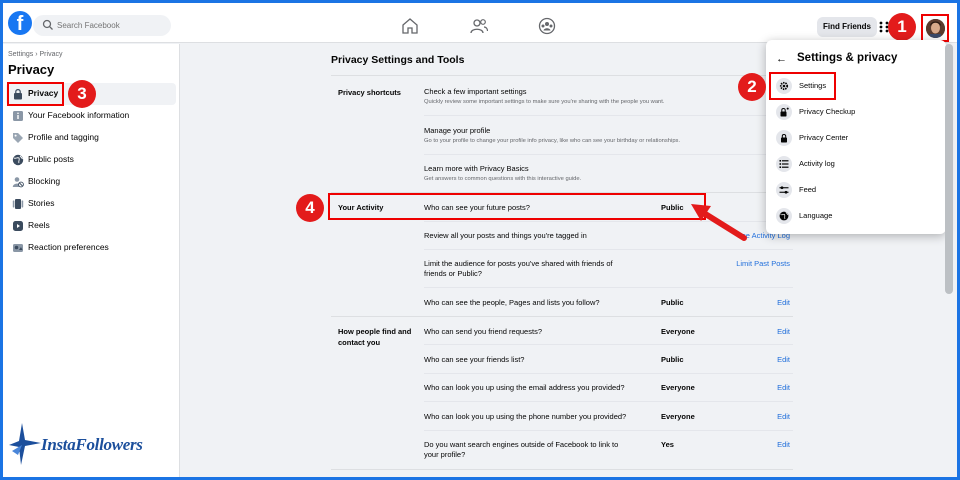 This screenshot has height=480, width=960. What do you see at coordinates (802, 86) in the screenshot?
I see `highlight-settings-item` at bounding box center [802, 86].